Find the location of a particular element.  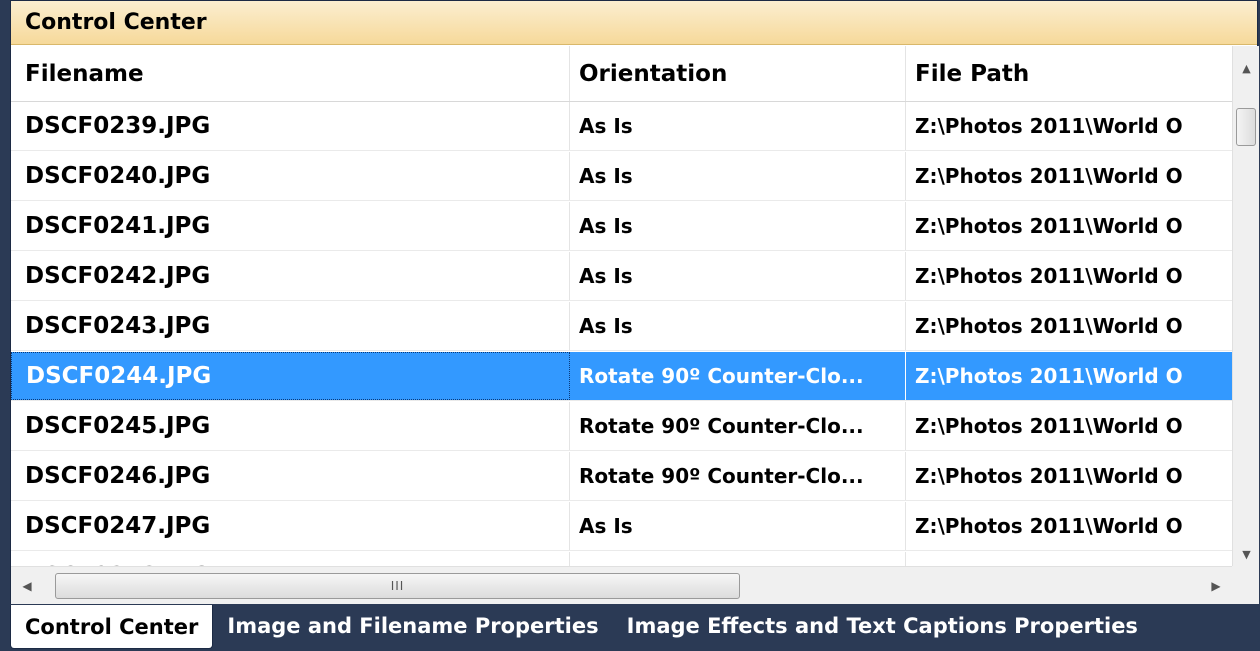

column-header-filename: Filename is located at coordinates (290, 73).